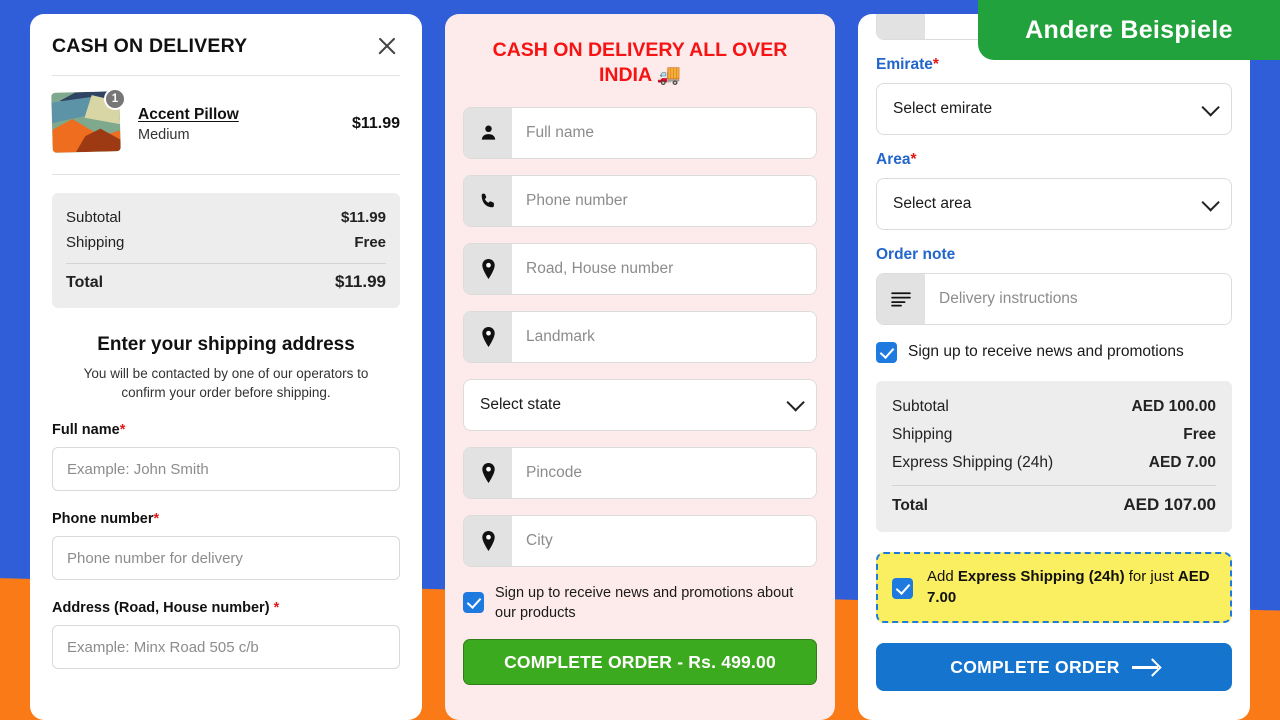 The height and width of the screenshot is (720, 1280). I want to click on area-select-value: Select area, so click(932, 203).